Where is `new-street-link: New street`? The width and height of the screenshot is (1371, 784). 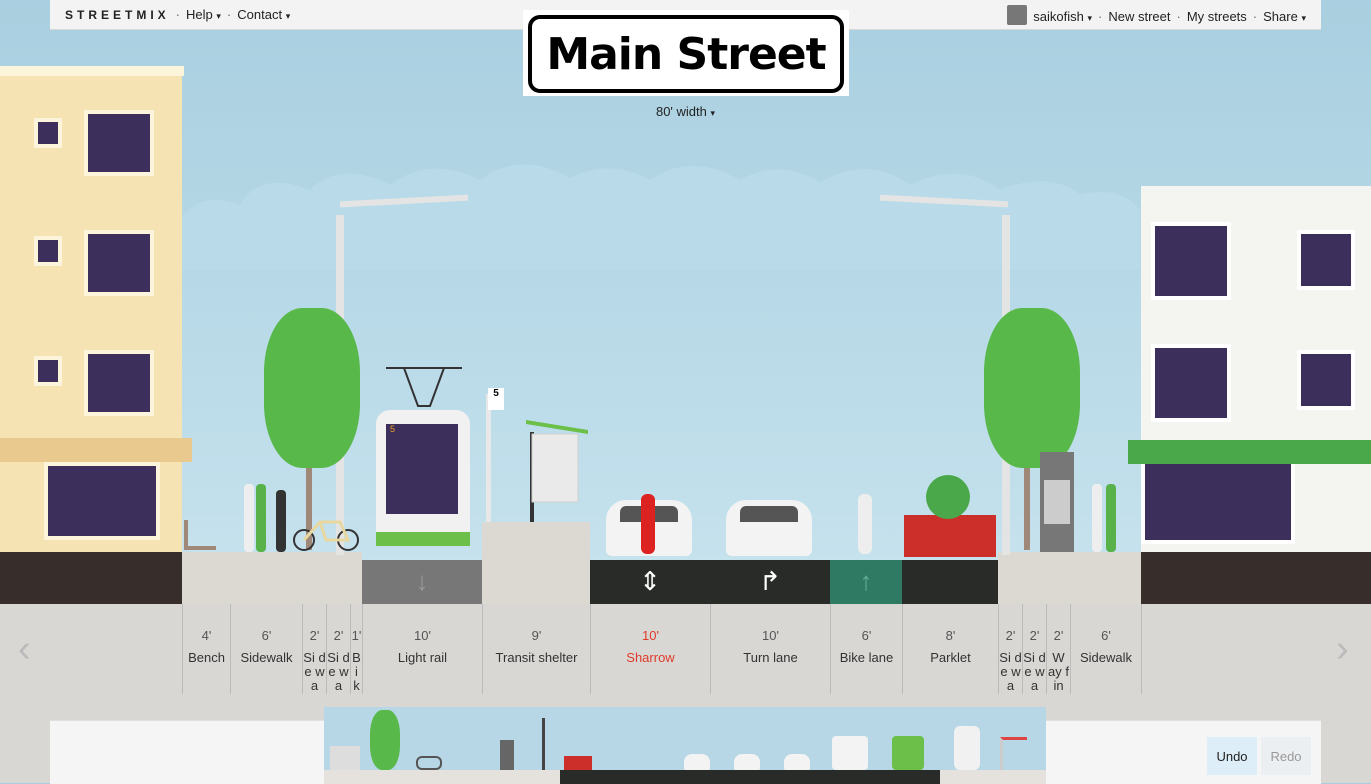
new-street-link: New street is located at coordinates (1139, 16).